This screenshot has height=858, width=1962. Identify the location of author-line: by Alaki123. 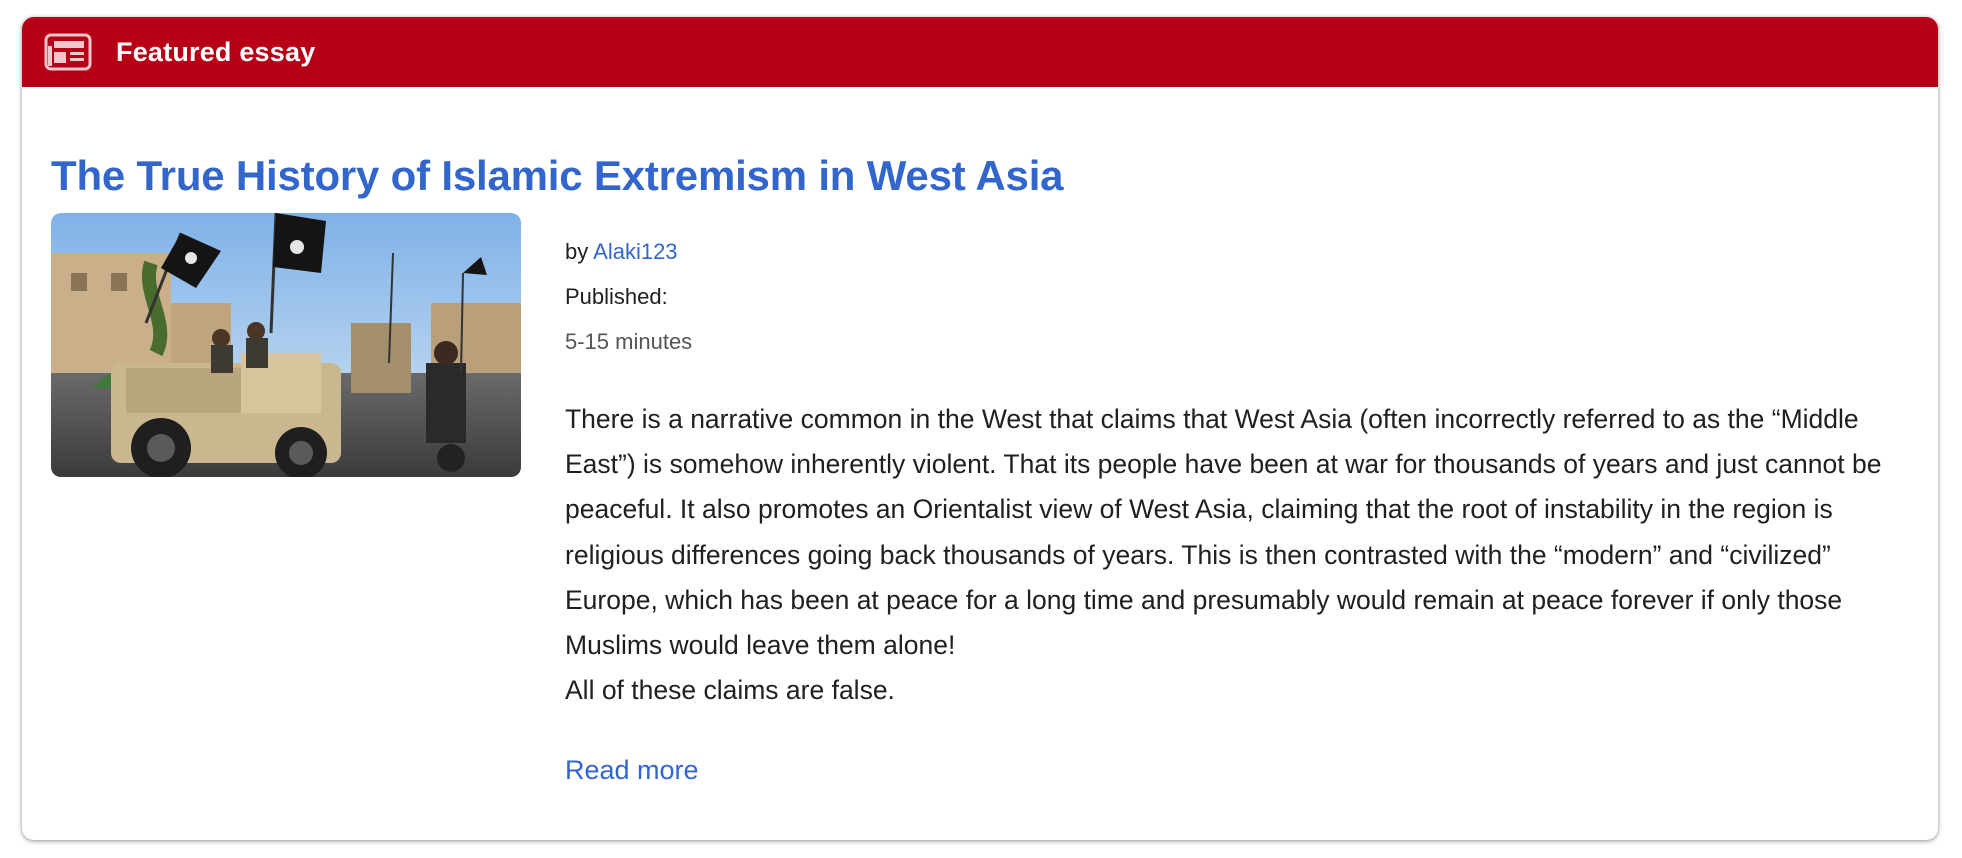
(628, 251).